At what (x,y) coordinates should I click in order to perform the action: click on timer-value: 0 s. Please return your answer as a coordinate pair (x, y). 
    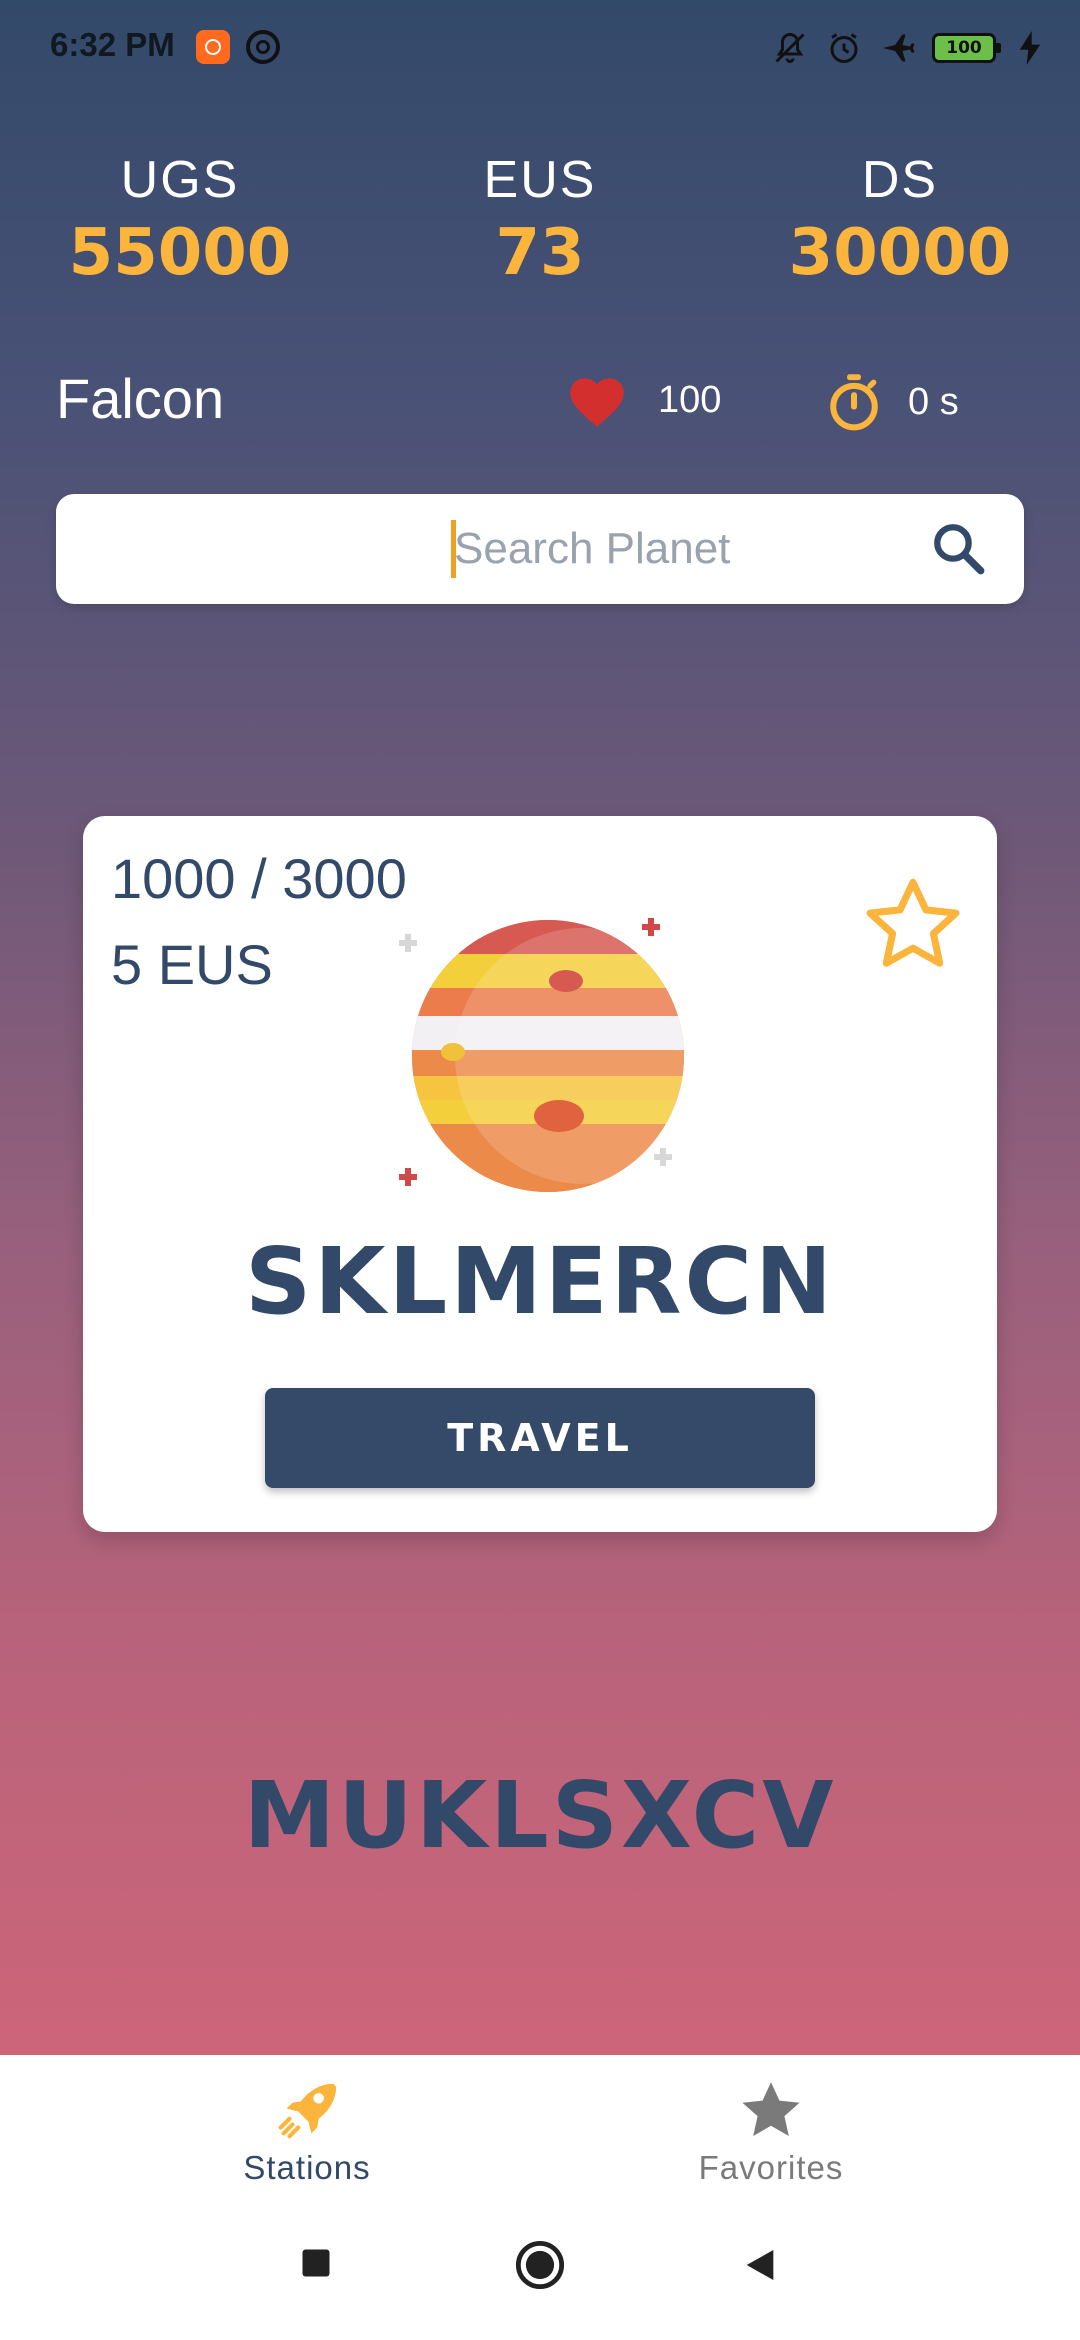
    Looking at the image, I should click on (933, 401).